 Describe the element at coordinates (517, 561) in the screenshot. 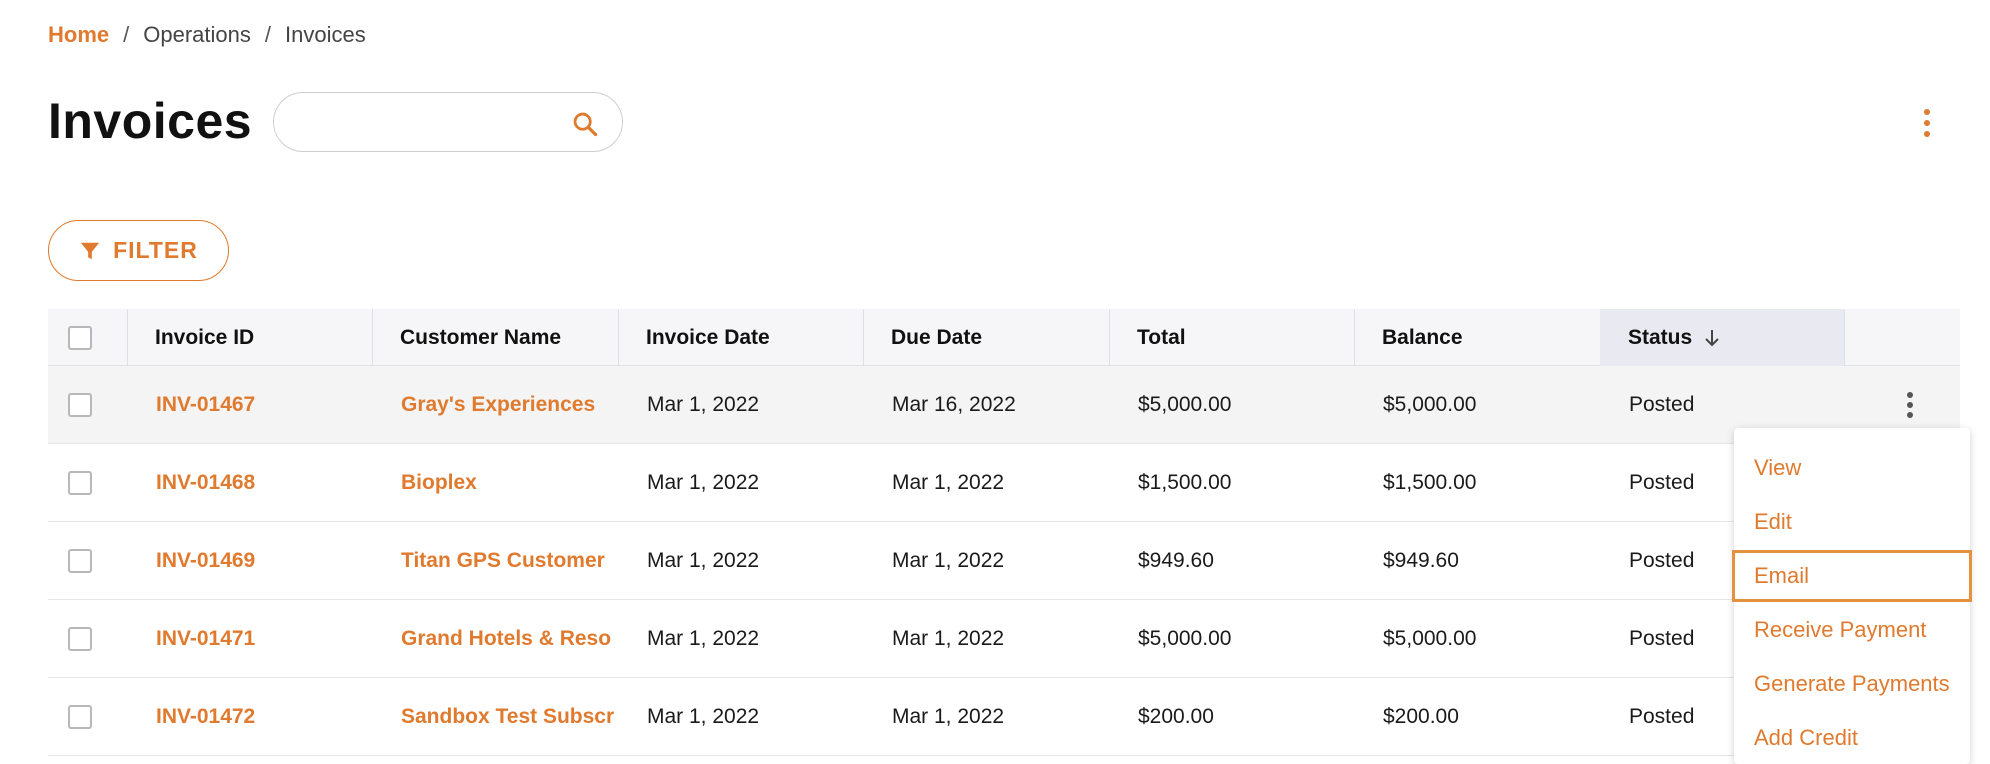

I see `customer-name-link: Titan GPS Customer` at that location.